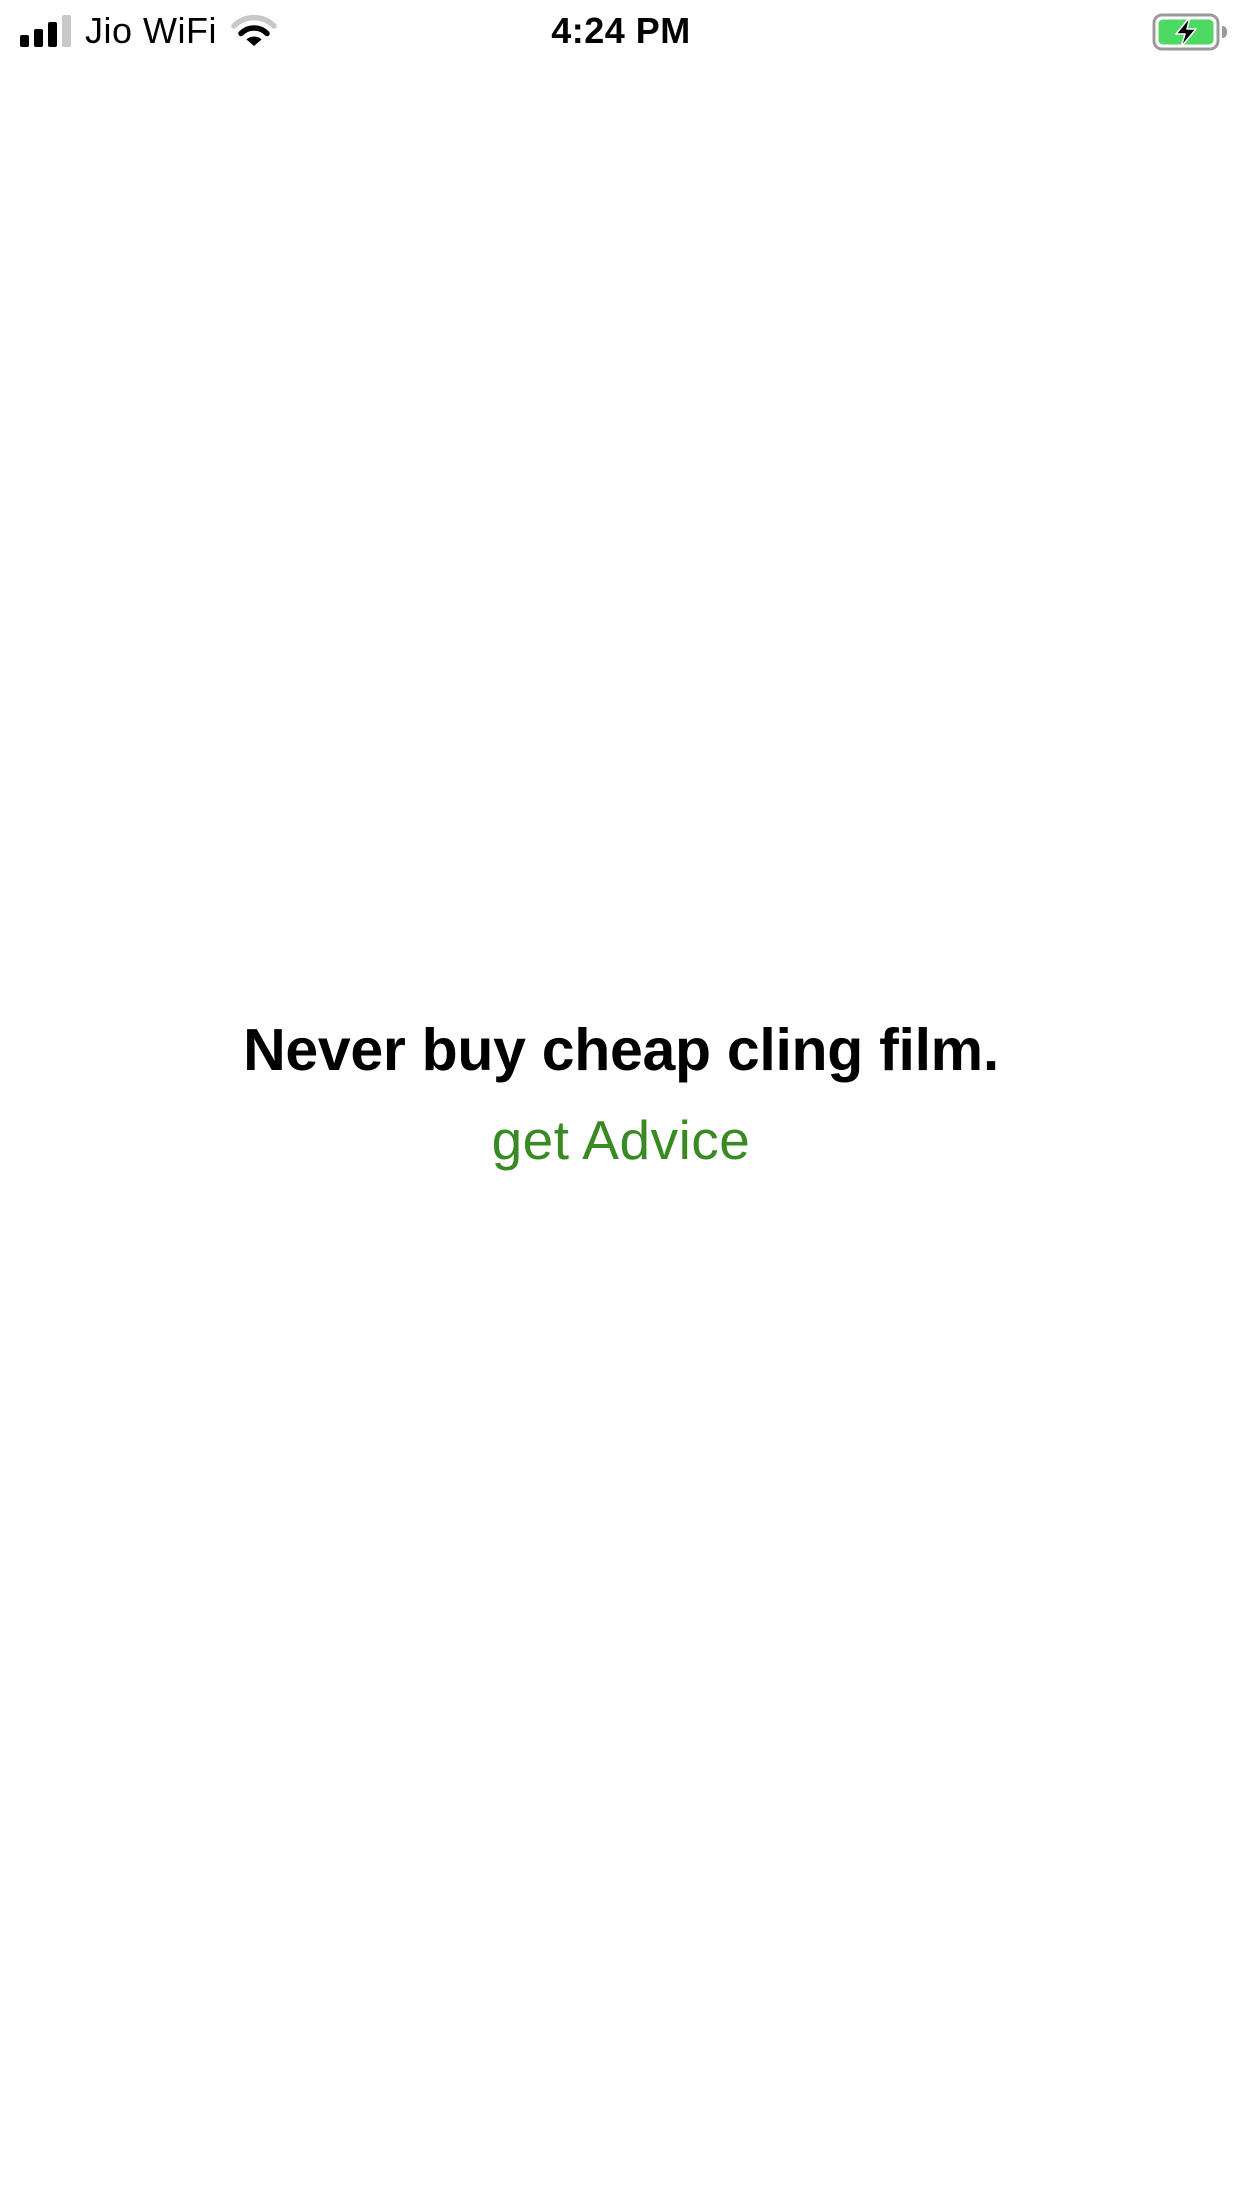 The width and height of the screenshot is (1242, 2208). I want to click on status-bar: Jio WiFi 4:24 PM, so click(621, 31).